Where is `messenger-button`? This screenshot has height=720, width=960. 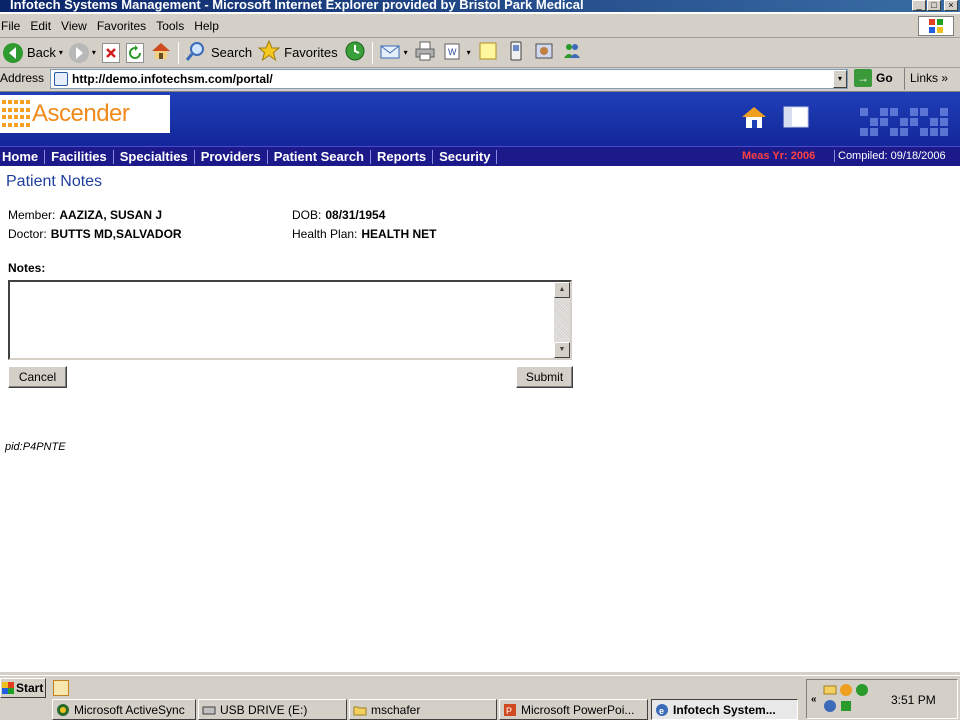 messenger-button is located at coordinates (572, 53).